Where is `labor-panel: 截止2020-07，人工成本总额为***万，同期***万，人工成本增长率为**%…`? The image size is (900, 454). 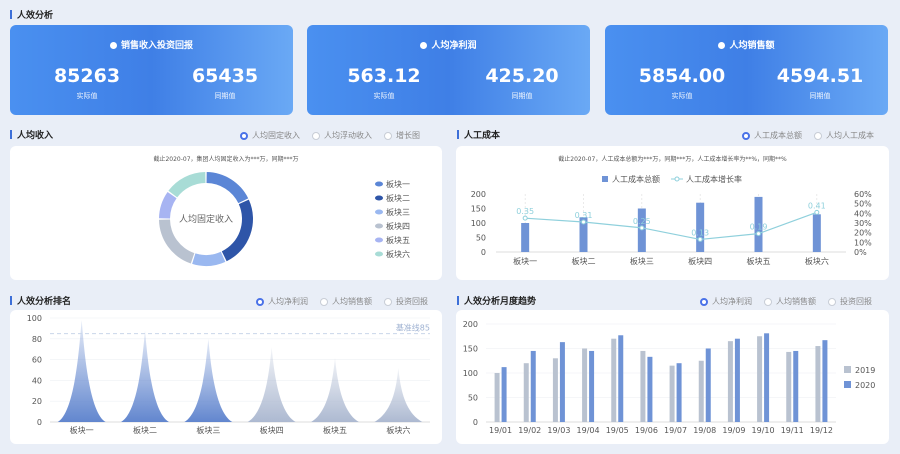
labor-panel: 截止2020-07，人工成本总额为***万，同期***万，人工成本增长率为**%… is located at coordinates (672, 213).